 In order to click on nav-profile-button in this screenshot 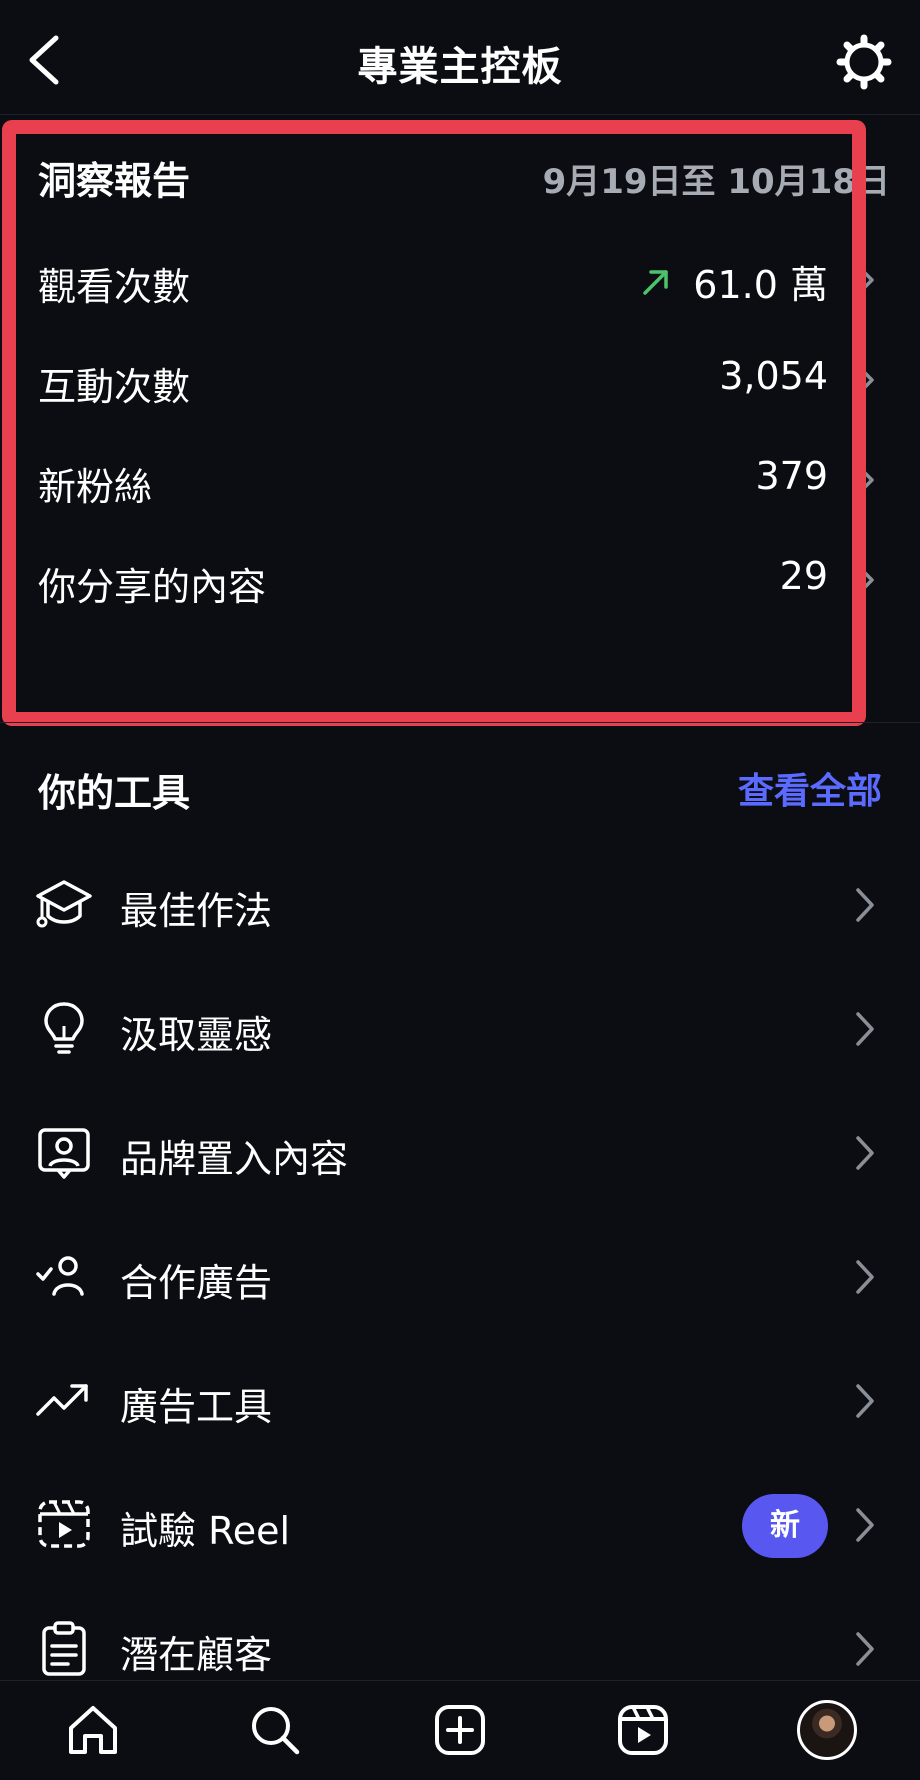, I will do `click(827, 1730)`.